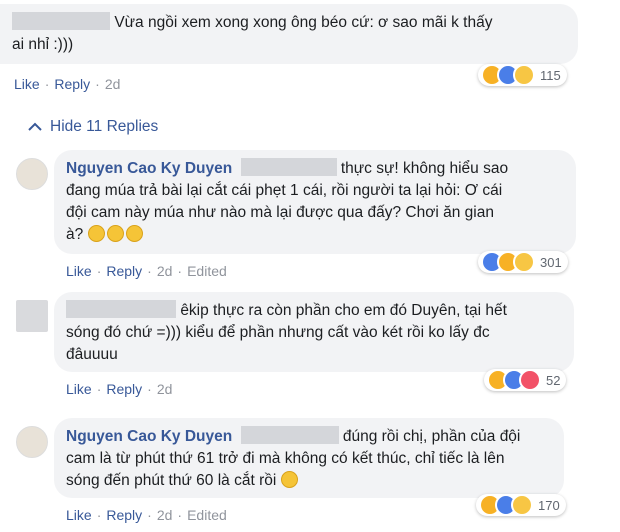 The image size is (620, 532). Describe the element at coordinates (549, 505) in the screenshot. I see `reaction-count: 170` at that location.